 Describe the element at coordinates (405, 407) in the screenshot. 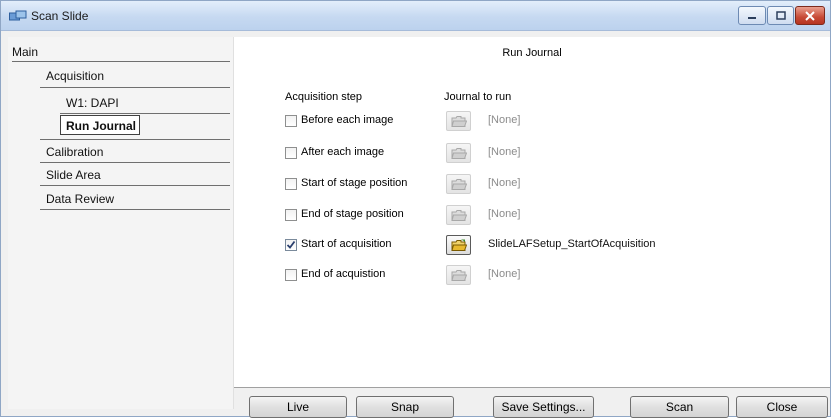

I see `snap-button: Snap` at that location.